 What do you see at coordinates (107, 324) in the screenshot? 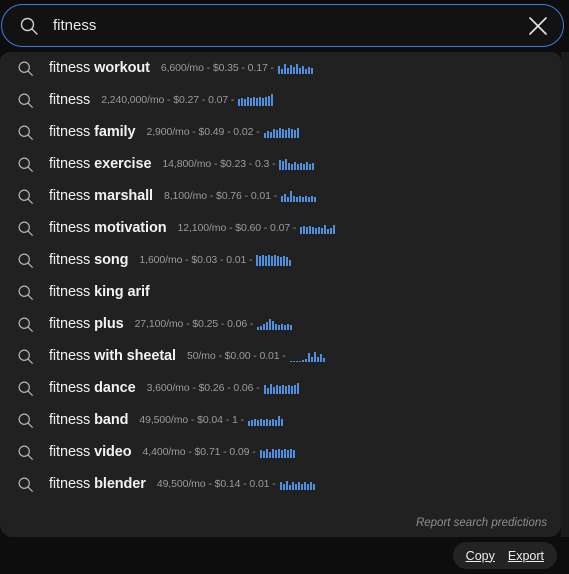
I see `suggestion-keyword-rest: plus` at bounding box center [107, 324].